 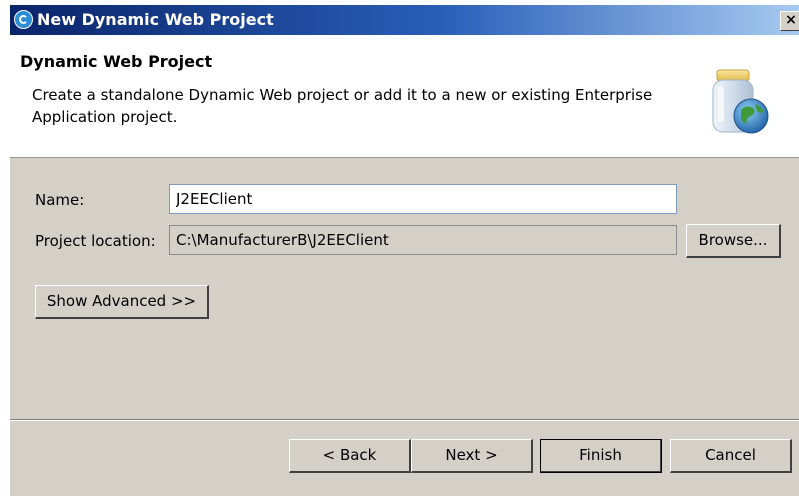 What do you see at coordinates (122, 302) in the screenshot?
I see `show-advanced-button: Show Advanced >>` at bounding box center [122, 302].